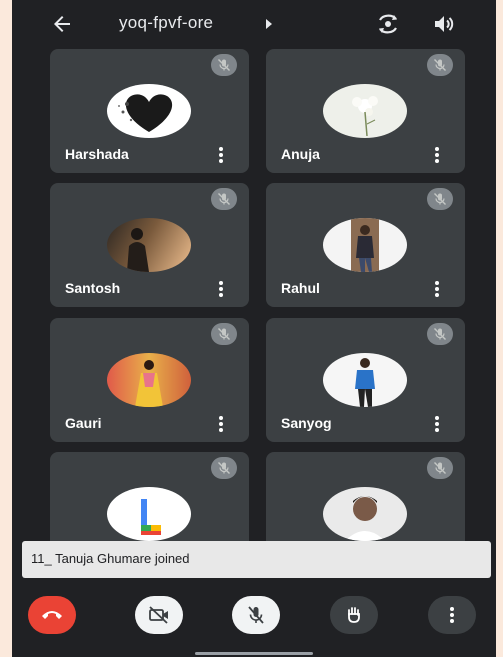  Describe the element at coordinates (93, 288) in the screenshot. I see `participant-name: Santosh` at that location.